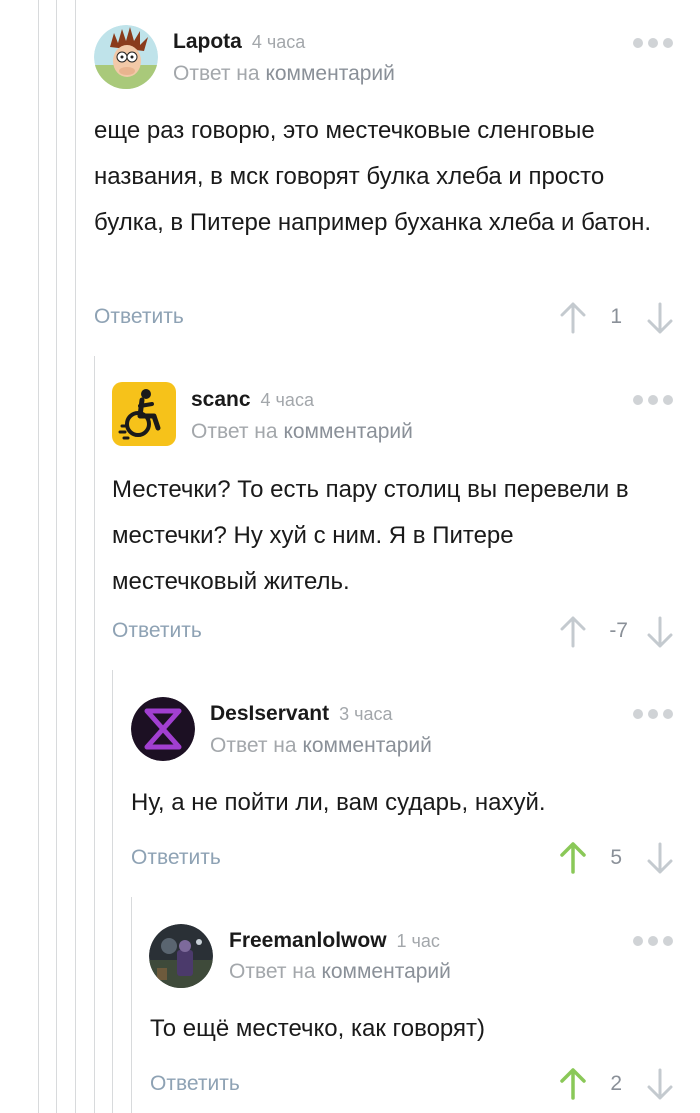  What do you see at coordinates (366, 714) in the screenshot?
I see `timestamp: 3 часа` at bounding box center [366, 714].